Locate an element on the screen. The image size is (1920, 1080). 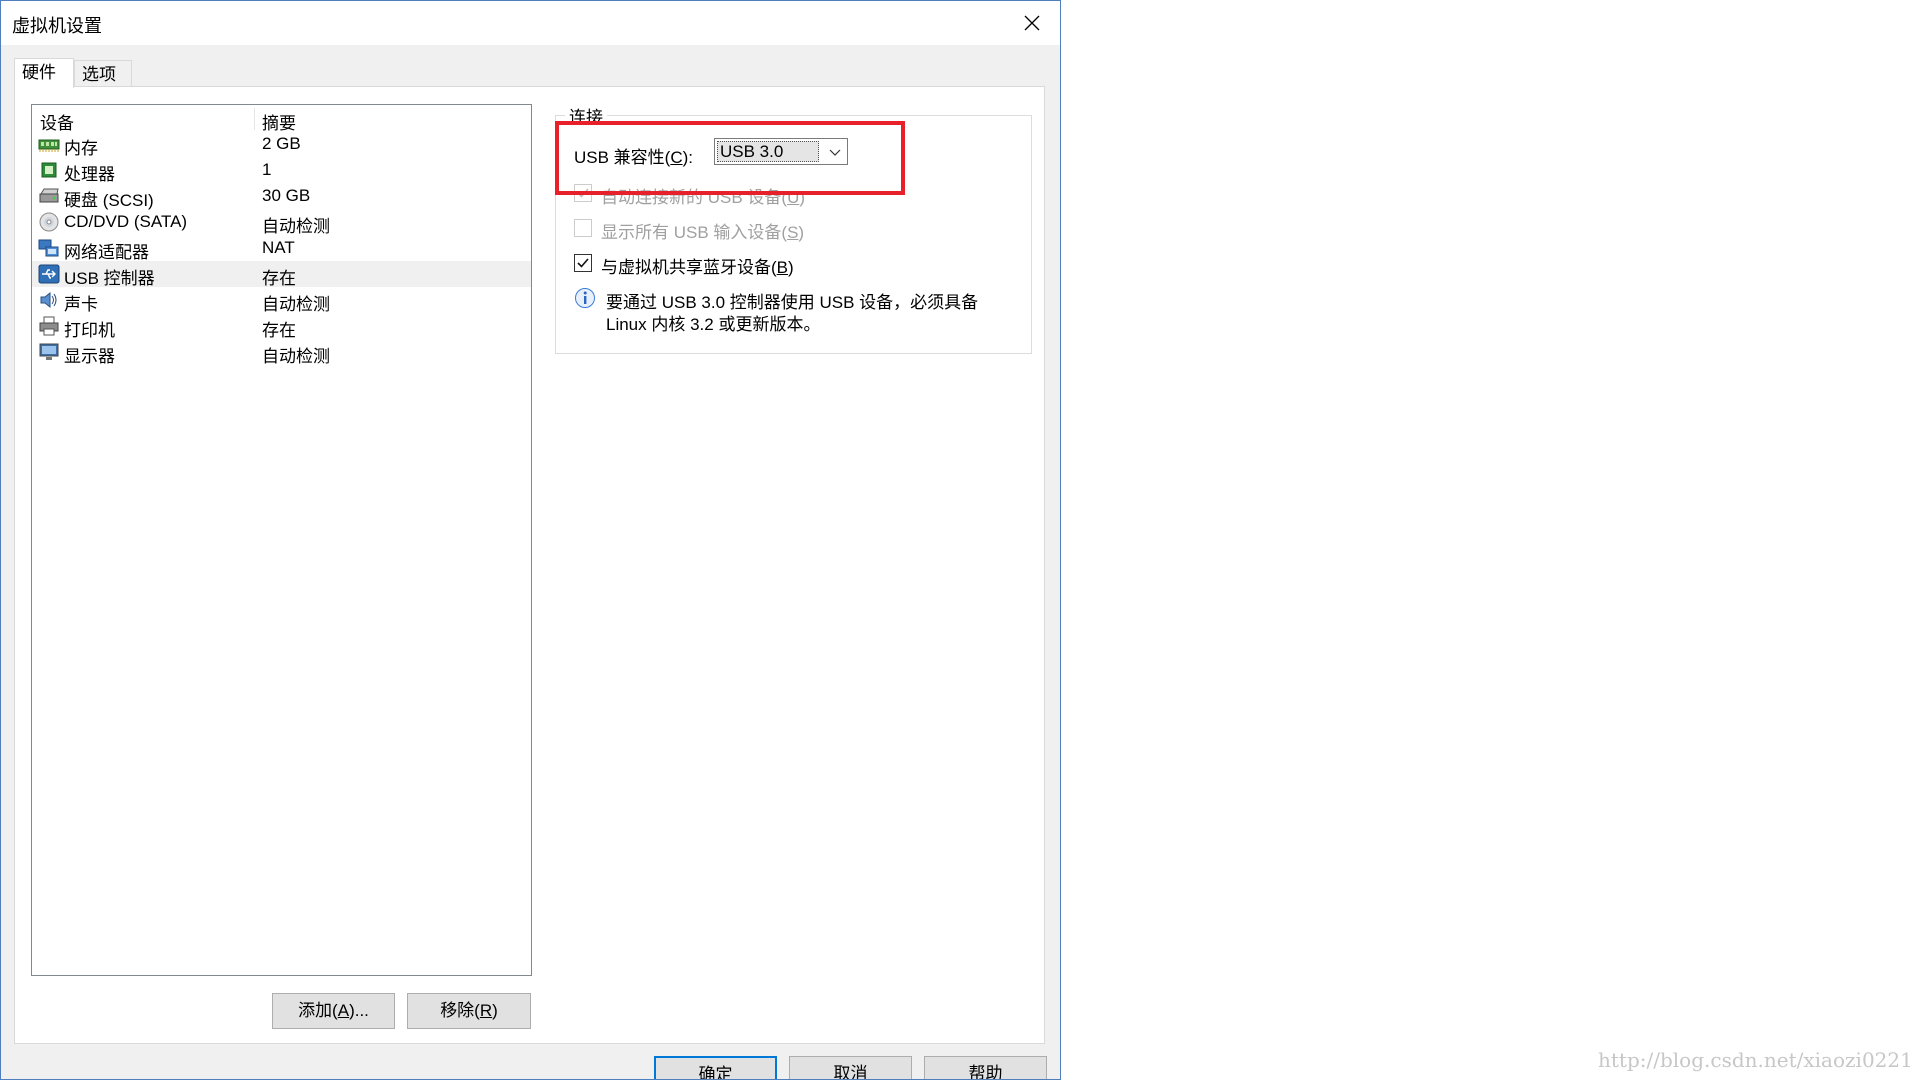
ok-button-label: 确定 is located at coordinates (715, 1072).